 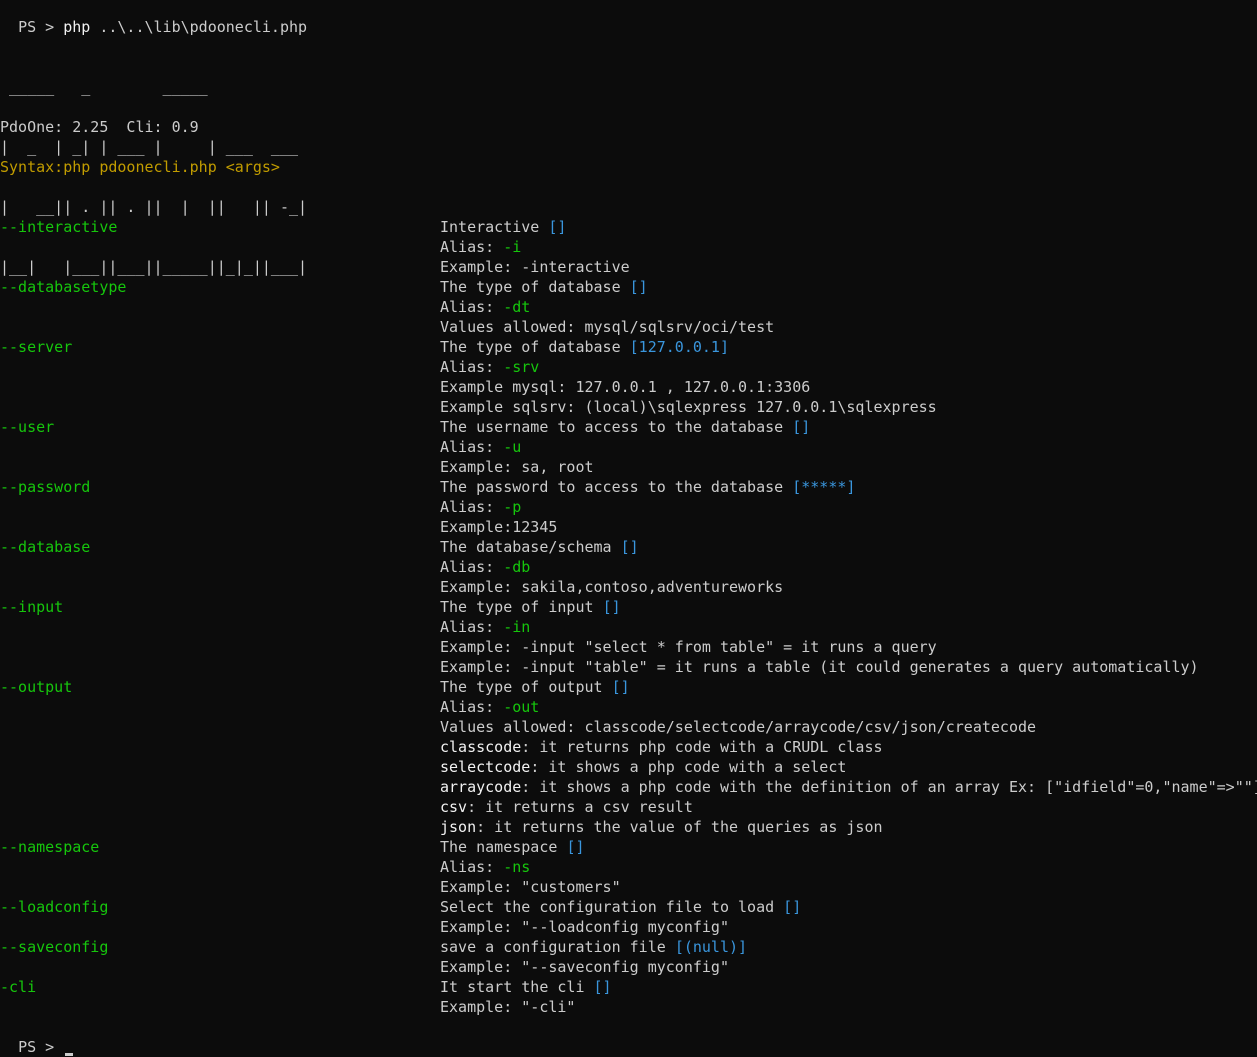 I want to click on option-alias: Alias: -p, so click(x=480, y=507).